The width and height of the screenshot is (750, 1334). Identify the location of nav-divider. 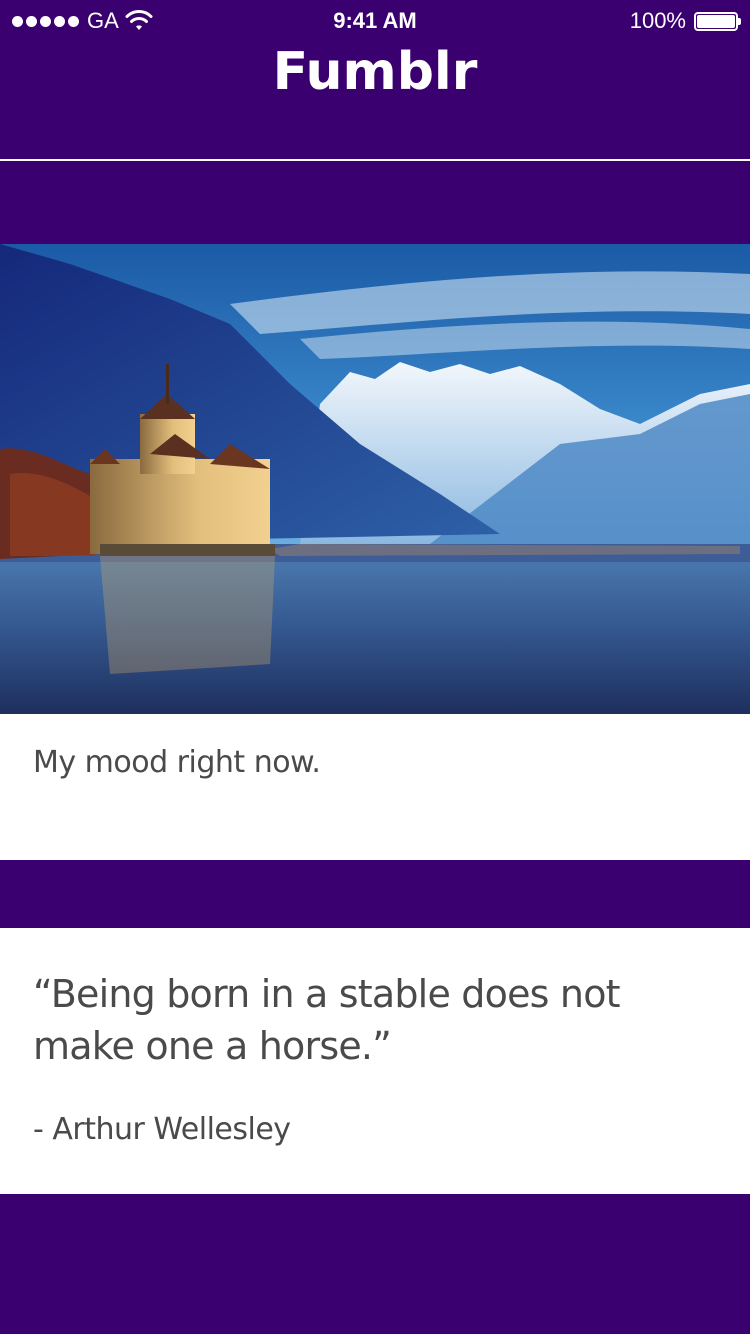
(375, 160).